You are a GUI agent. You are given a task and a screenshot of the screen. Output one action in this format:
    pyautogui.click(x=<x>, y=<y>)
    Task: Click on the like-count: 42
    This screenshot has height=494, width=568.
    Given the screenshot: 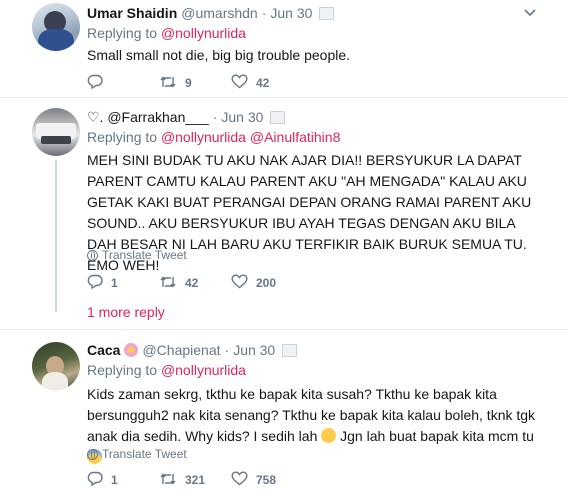 What is the action you would take?
    pyautogui.click(x=263, y=83)
    